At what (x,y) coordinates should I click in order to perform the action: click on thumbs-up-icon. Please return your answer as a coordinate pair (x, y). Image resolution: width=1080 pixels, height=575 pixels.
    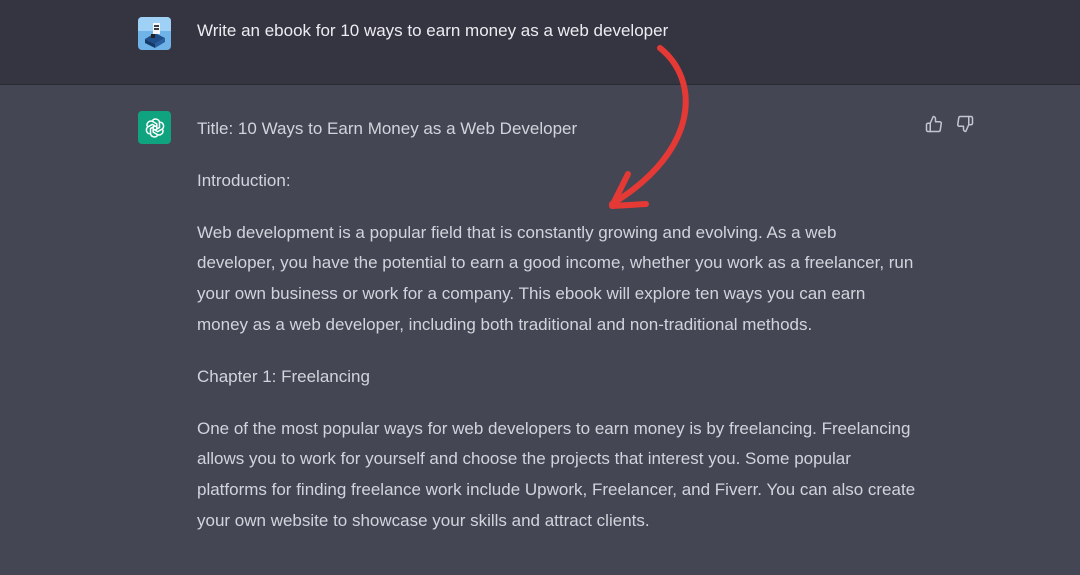
    Looking at the image, I should click on (933, 124).